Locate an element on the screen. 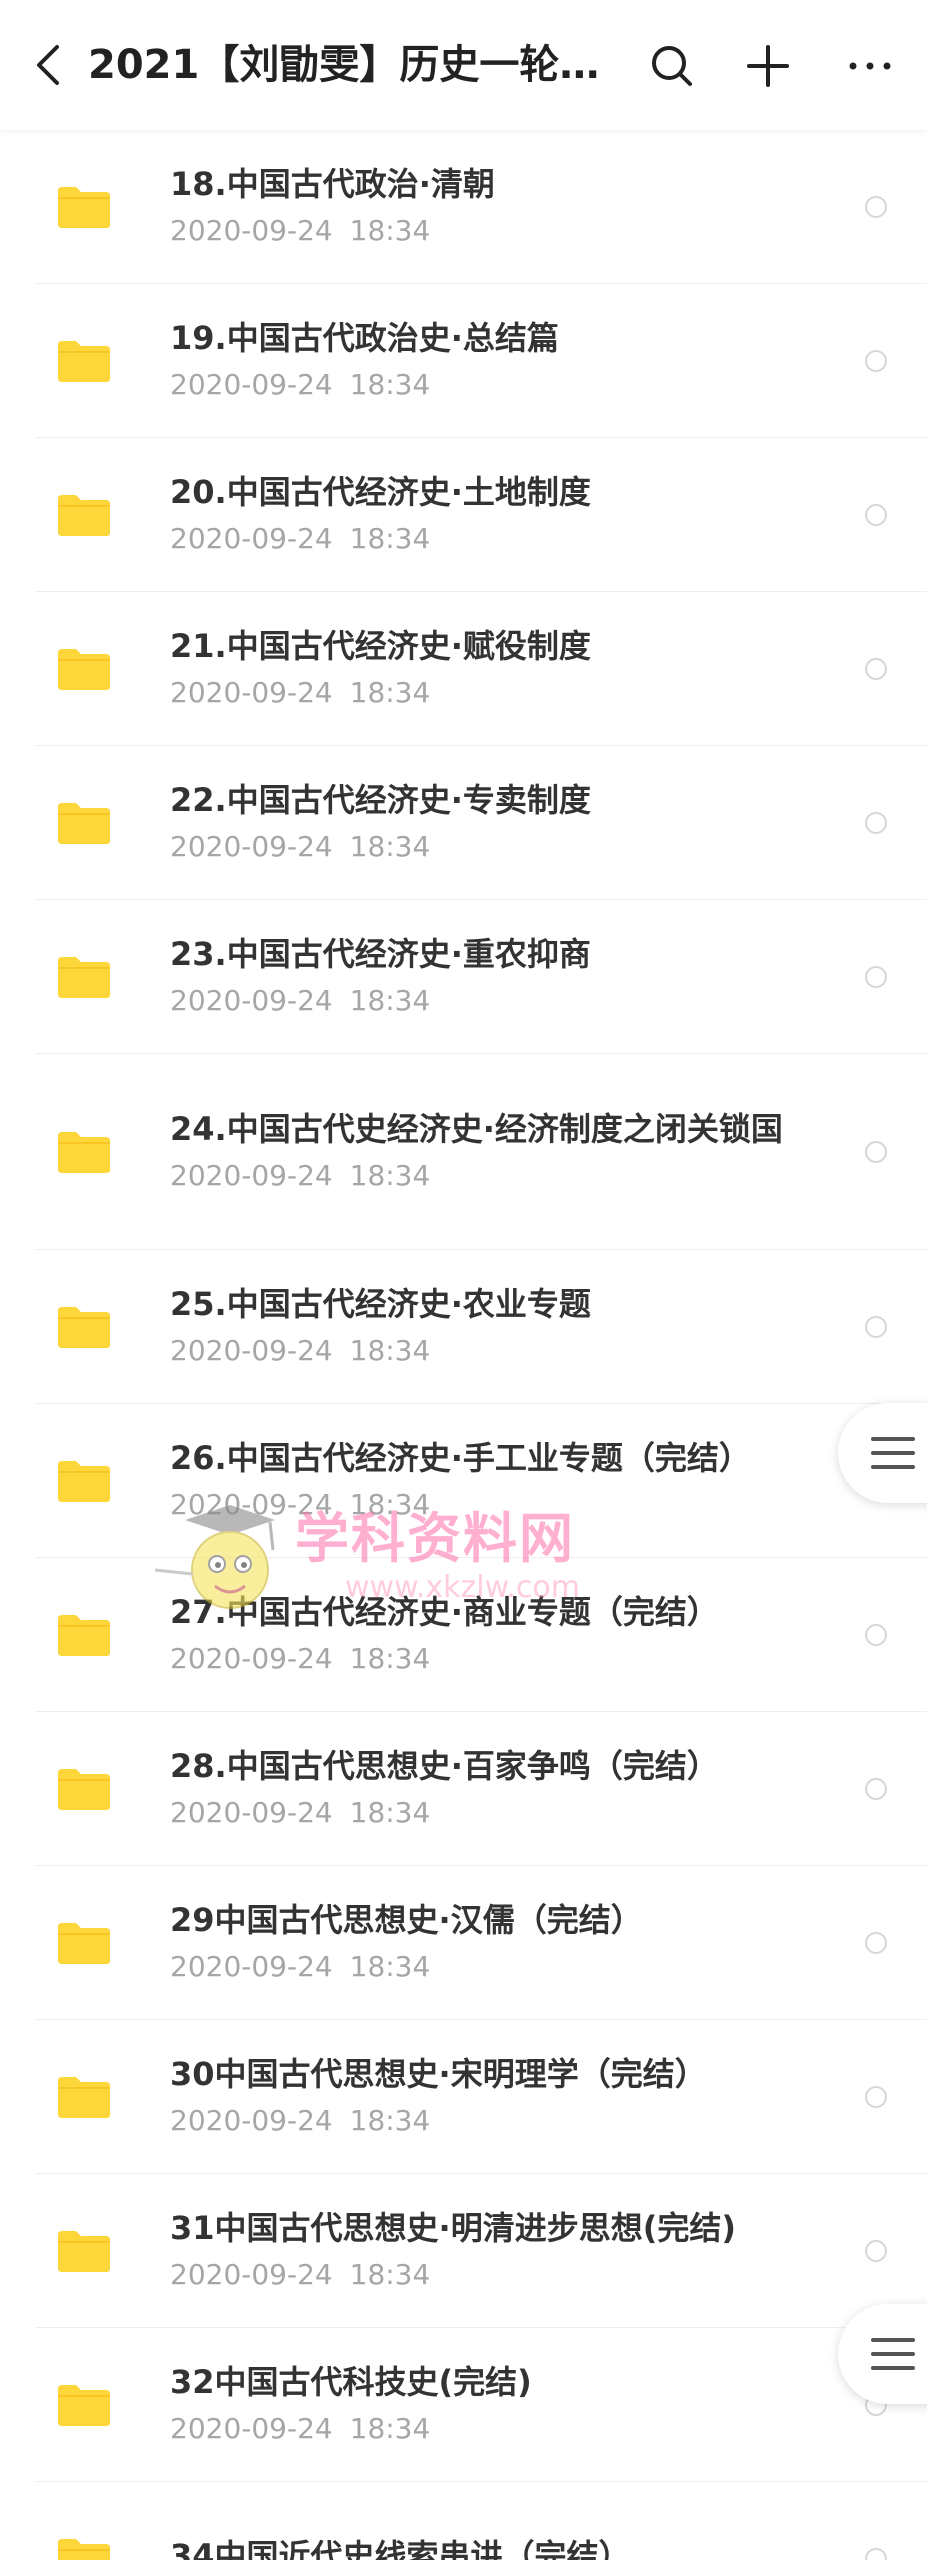 Image resolution: width=927 pixels, height=2560 pixels. item-text: 28.中国古代思想史·百家争鸣（完结） 2020-09-24 18:34 is located at coordinates (495, 1789).